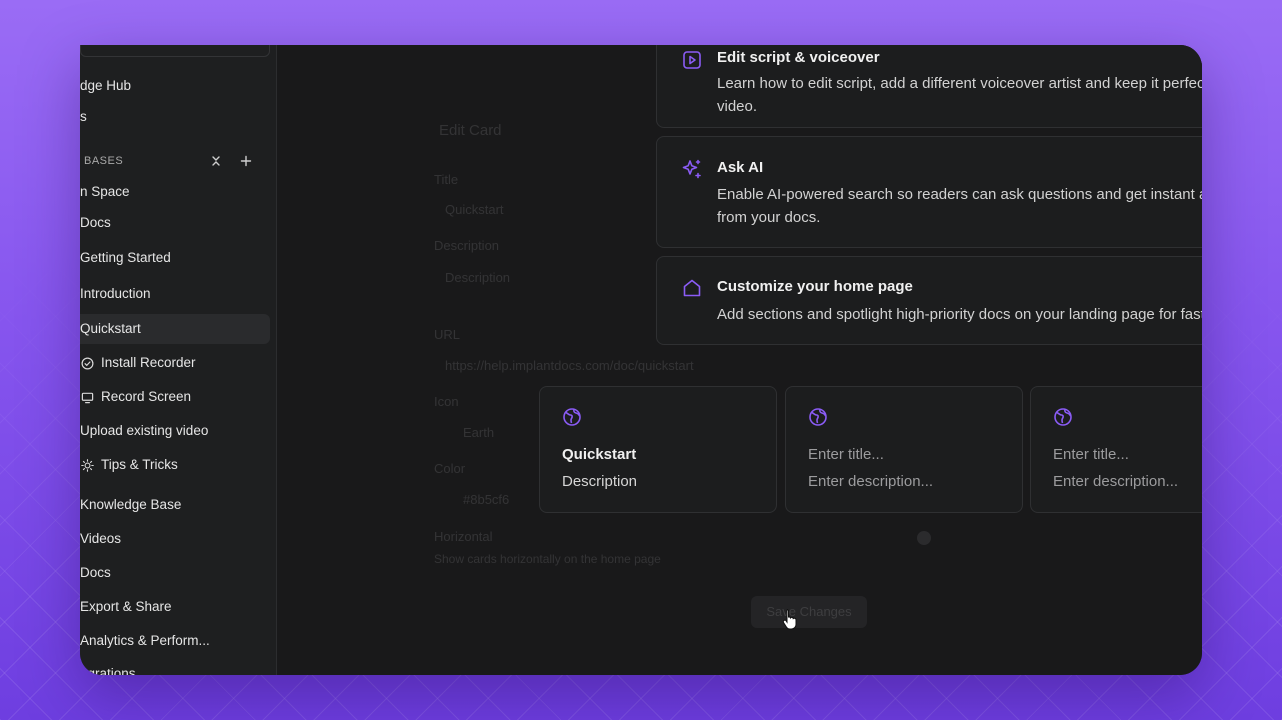  I want to click on sidebar-item-install-recorder: Install Recorder, so click(138, 363).